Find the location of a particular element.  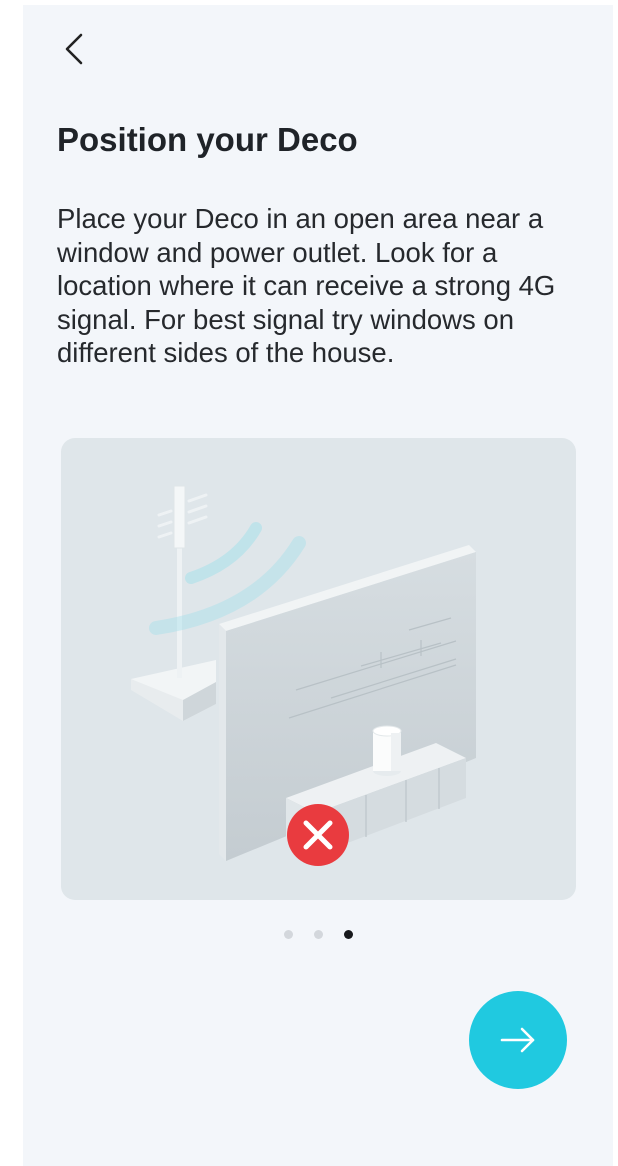

page-title: Position your Deco is located at coordinates (207, 139).